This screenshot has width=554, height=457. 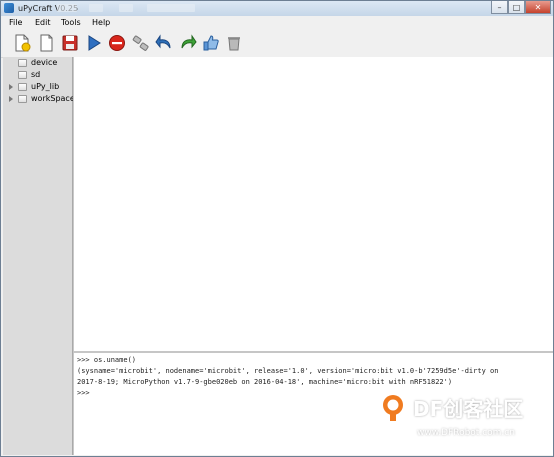 I want to click on check-syntax-button, so click(x=211, y=43).